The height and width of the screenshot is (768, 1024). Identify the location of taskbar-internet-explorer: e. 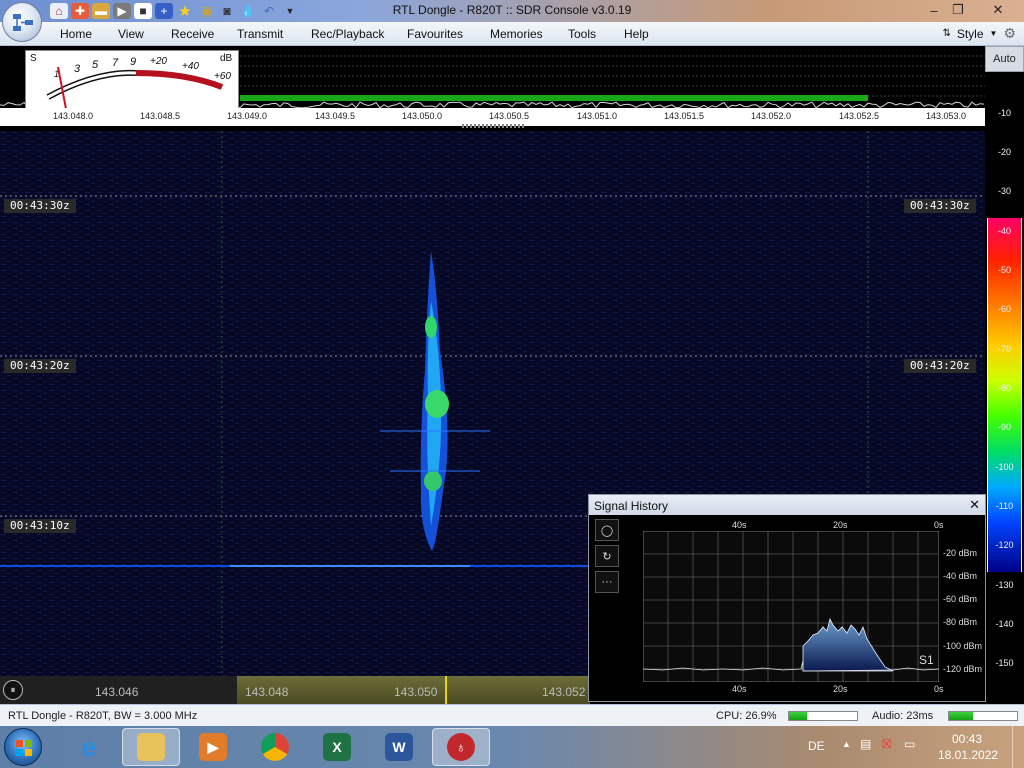
(89, 747).